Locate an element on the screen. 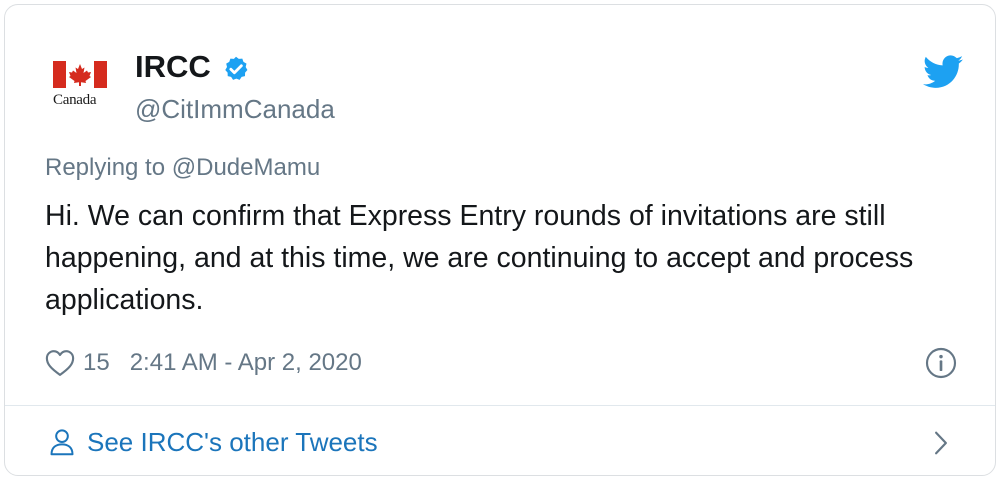 The width and height of the screenshot is (1002, 482). gov-canada-logo: Canada is located at coordinates (83, 89).